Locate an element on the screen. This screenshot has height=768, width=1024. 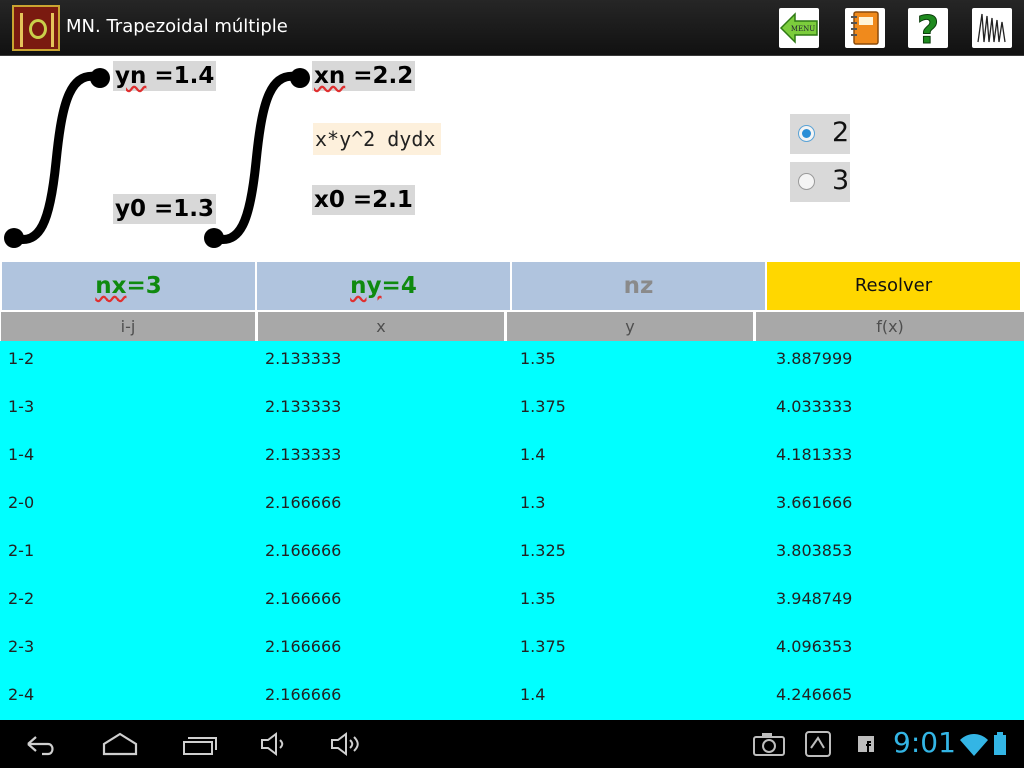
radio-unchecked-icon is located at coordinates (806, 181).